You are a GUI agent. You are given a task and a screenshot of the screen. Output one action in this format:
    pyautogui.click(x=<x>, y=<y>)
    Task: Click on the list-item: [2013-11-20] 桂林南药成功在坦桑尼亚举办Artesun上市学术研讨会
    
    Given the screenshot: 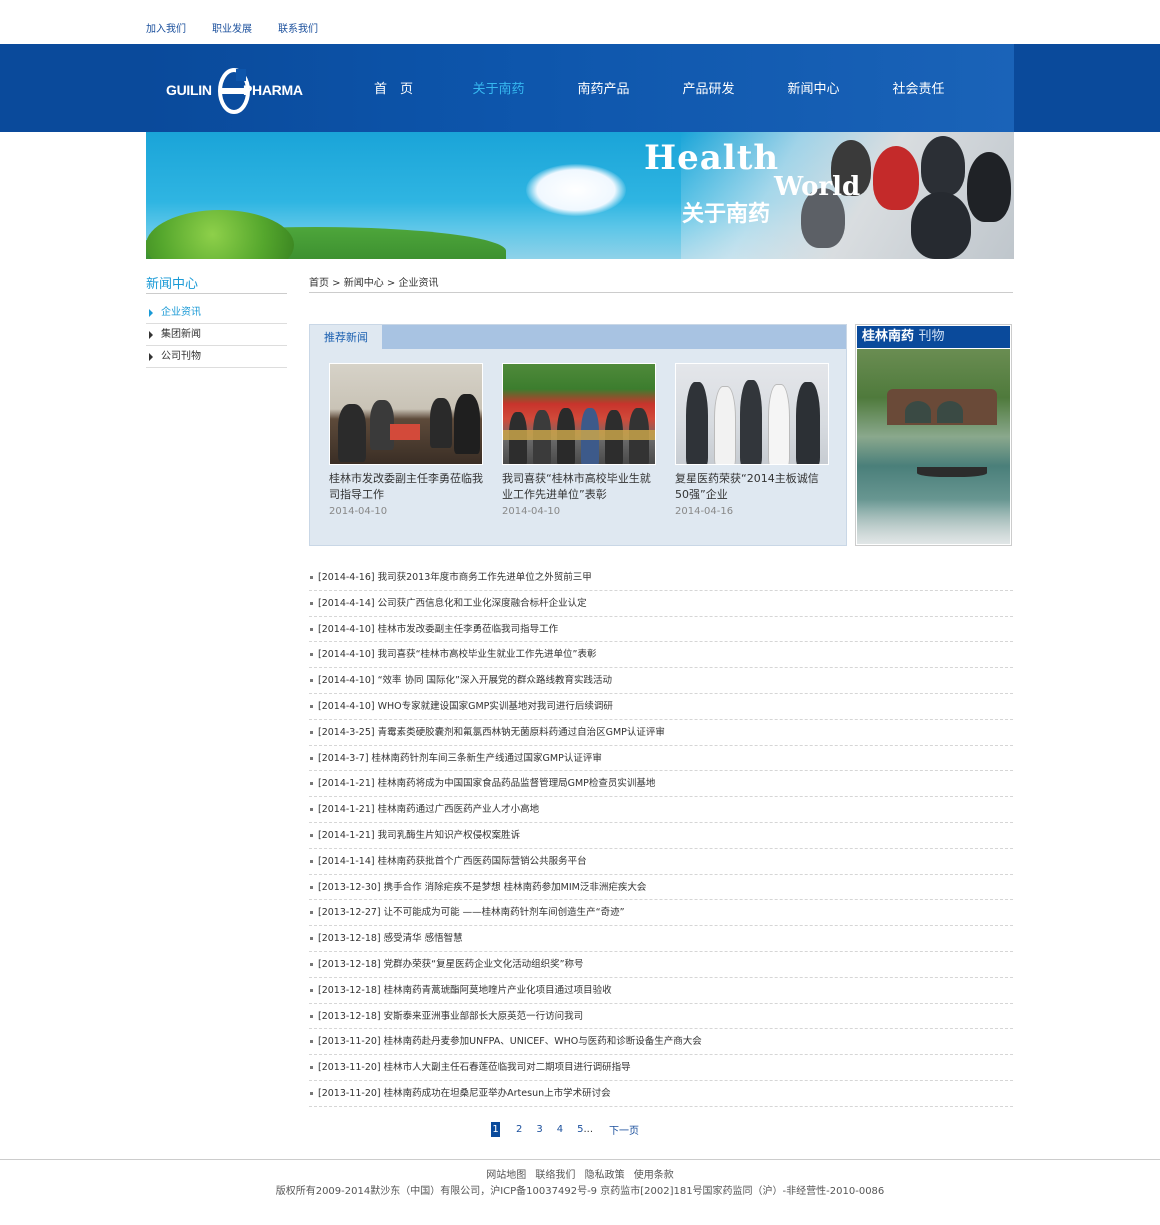 What is the action you would take?
    pyautogui.click(x=661, y=1094)
    